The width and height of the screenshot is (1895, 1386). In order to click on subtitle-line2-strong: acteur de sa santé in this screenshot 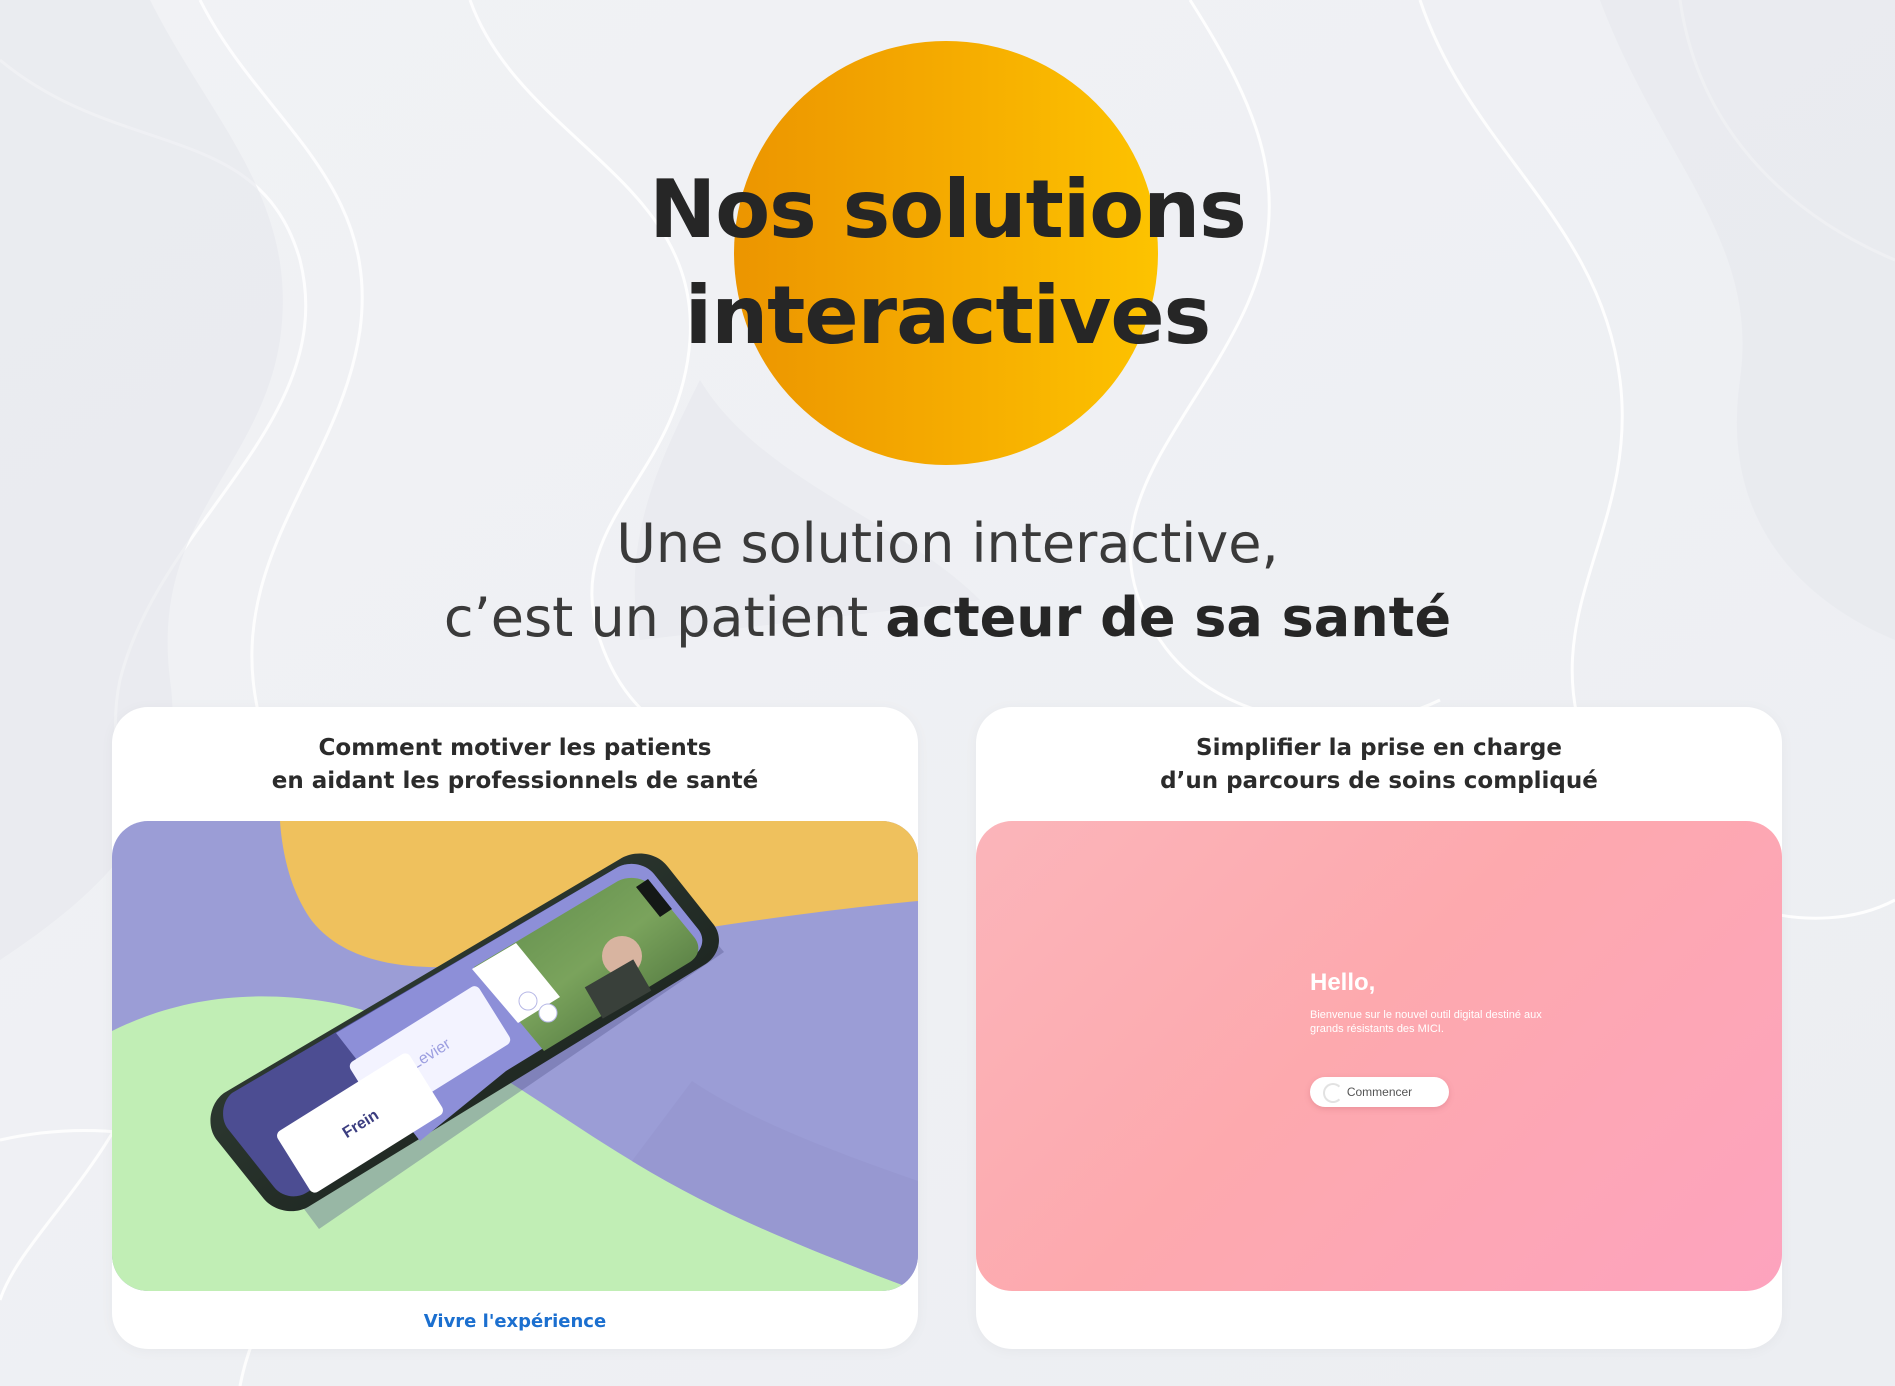, I will do `click(1168, 617)`.